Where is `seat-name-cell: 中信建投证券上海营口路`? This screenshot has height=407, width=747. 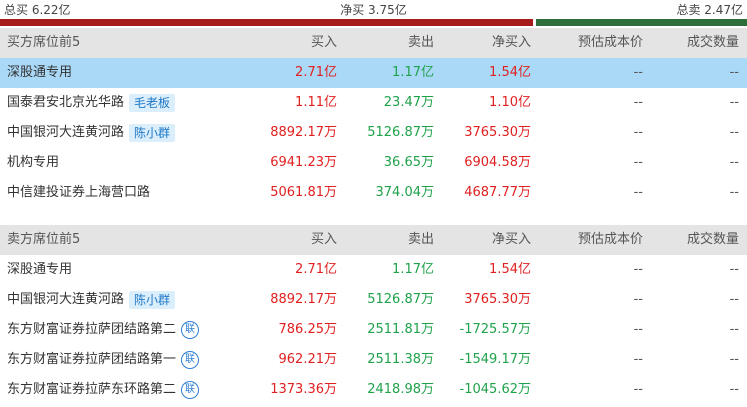 seat-name-cell: 中信建投证券上海营口路 is located at coordinates (78, 193).